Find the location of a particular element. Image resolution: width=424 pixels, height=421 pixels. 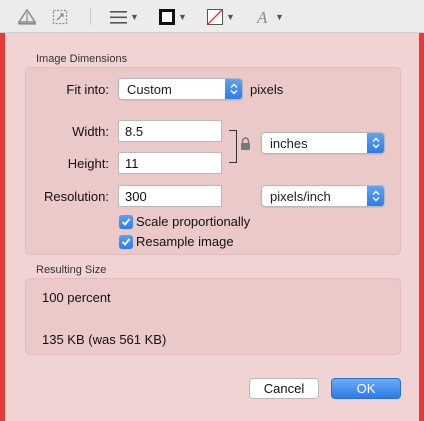

result-file-size: 135 KB (was 561 KB) is located at coordinates (104, 339).